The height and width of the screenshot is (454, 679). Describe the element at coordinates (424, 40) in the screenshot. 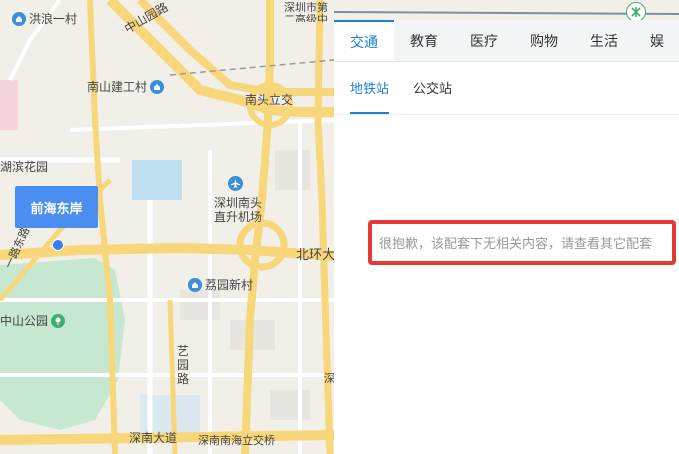

I see `tab-education: 教育` at that location.